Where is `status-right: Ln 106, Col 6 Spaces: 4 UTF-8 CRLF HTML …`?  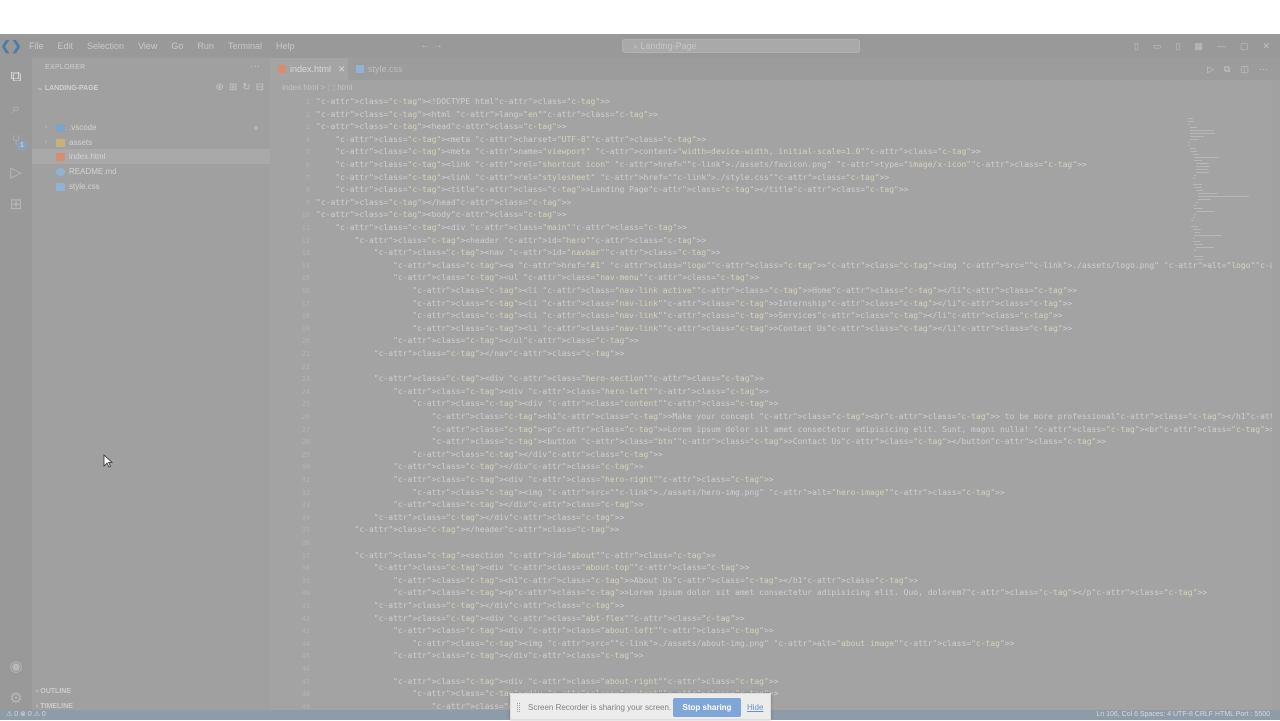 status-right: Ln 106, Col 6 Spaces: 4 UTF-8 CRLF HTML … is located at coordinates (1183, 715).